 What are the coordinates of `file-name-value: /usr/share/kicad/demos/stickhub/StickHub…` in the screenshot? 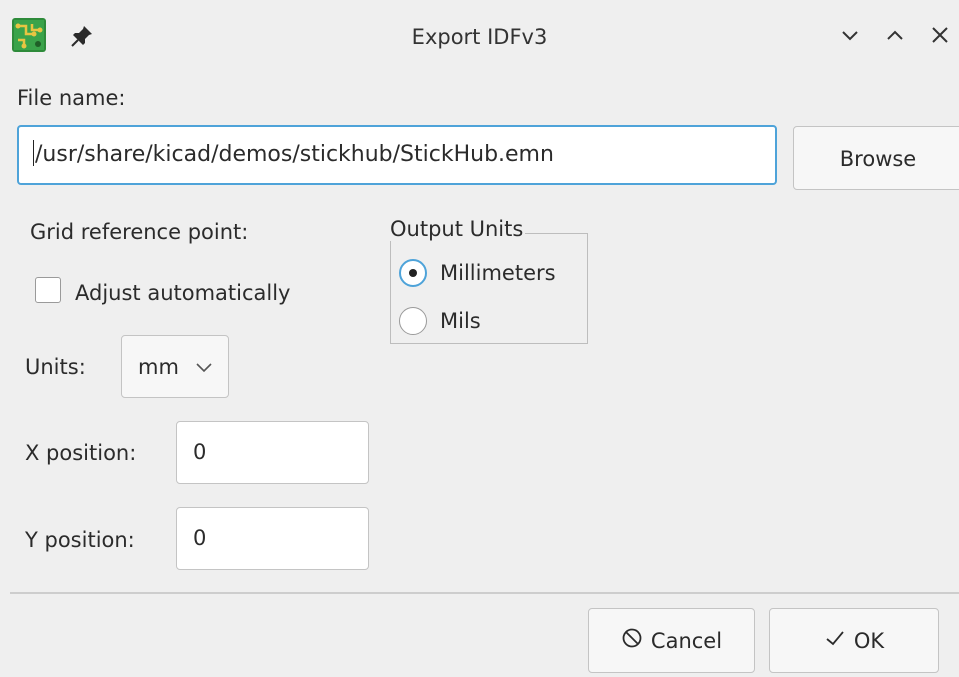 It's located at (294, 154).